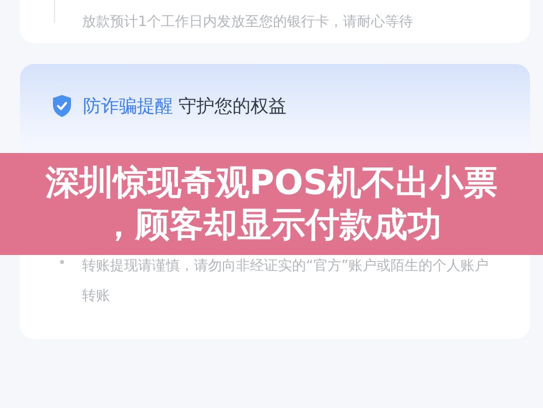 The height and width of the screenshot is (408, 543). What do you see at coordinates (185, 106) in the screenshot?
I see `notice-title: 防诈骗提醒 守护您的权益` at bounding box center [185, 106].